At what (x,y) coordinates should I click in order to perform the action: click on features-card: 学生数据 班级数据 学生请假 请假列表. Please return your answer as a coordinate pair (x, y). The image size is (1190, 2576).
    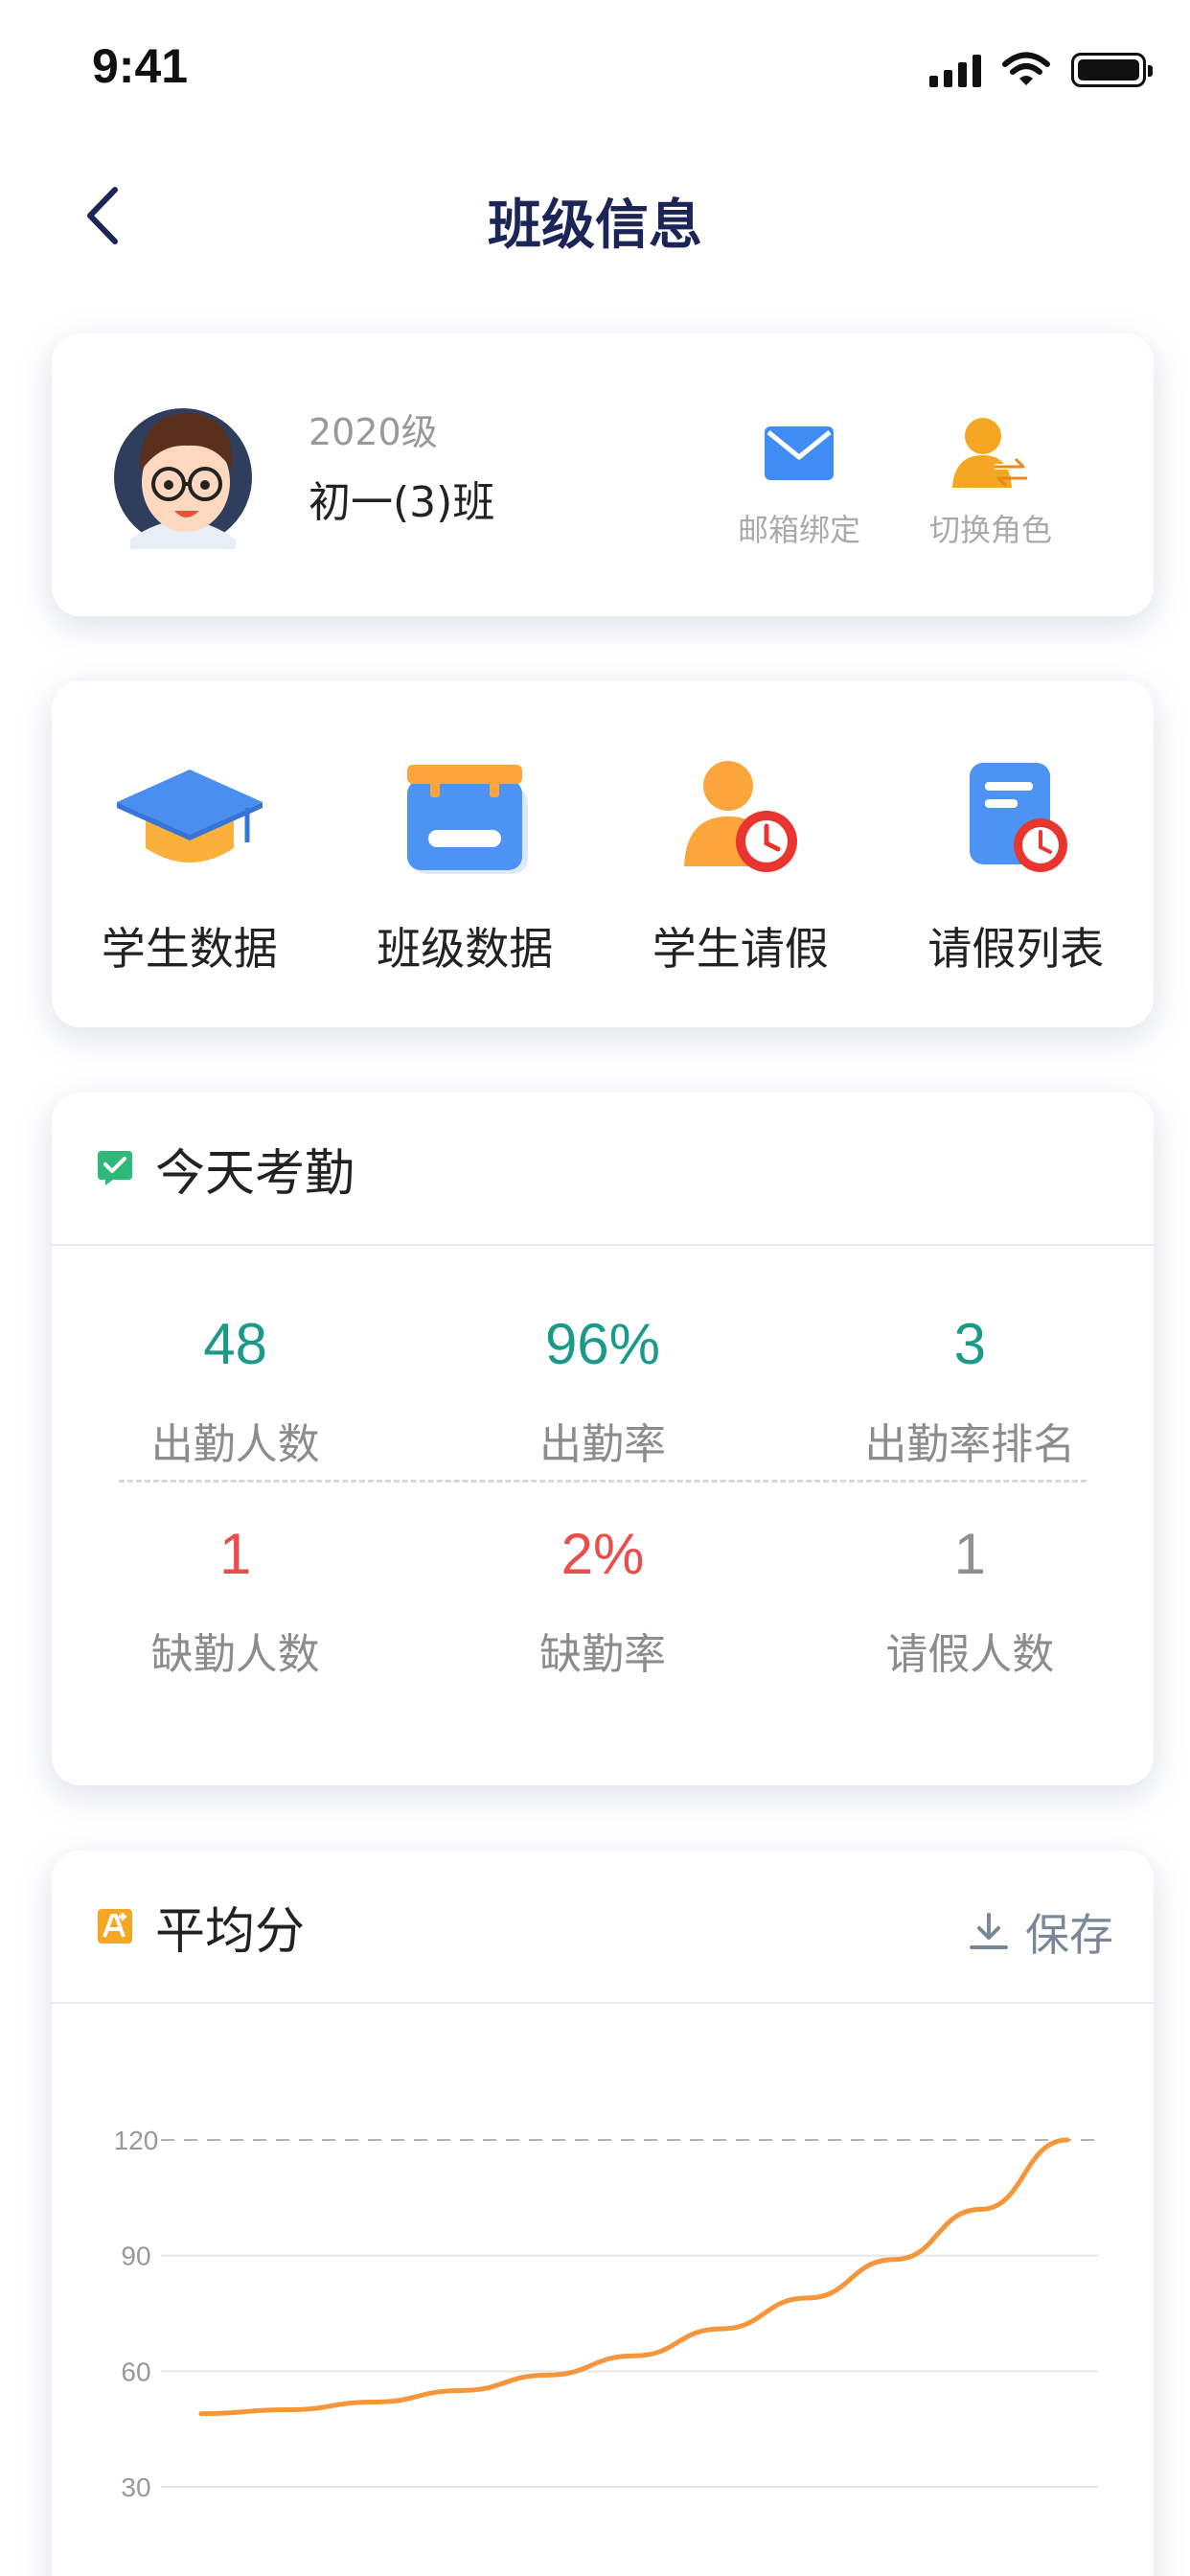
    Looking at the image, I should click on (603, 853).